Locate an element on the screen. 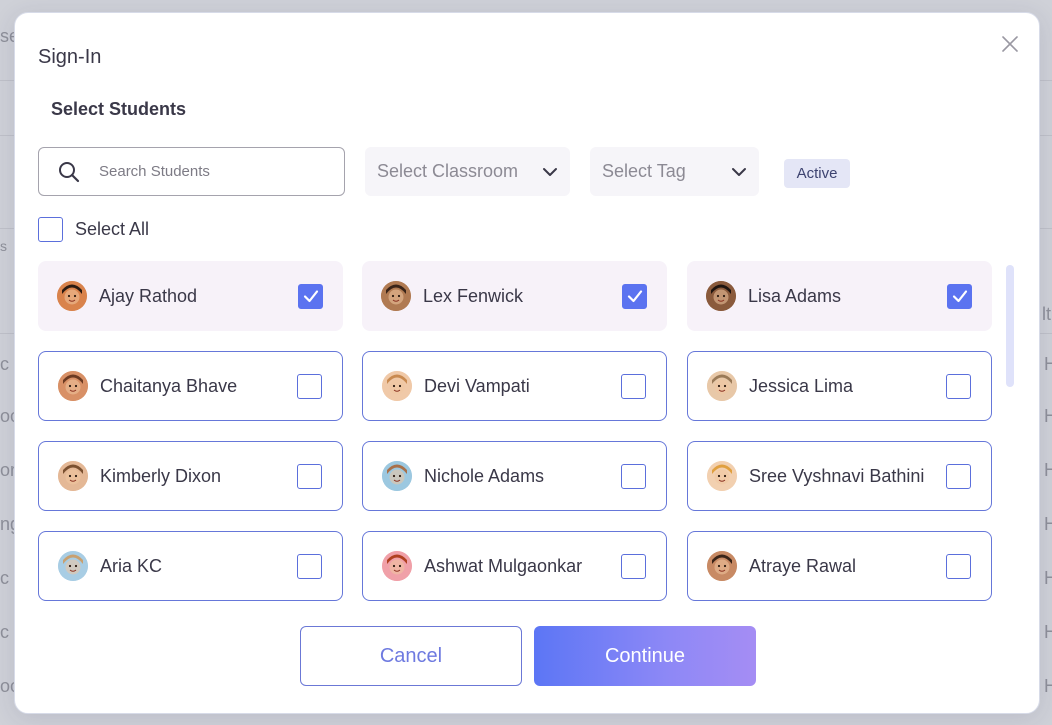 This screenshot has width=1052, height=725. cancel-button: Cancel is located at coordinates (411, 656).